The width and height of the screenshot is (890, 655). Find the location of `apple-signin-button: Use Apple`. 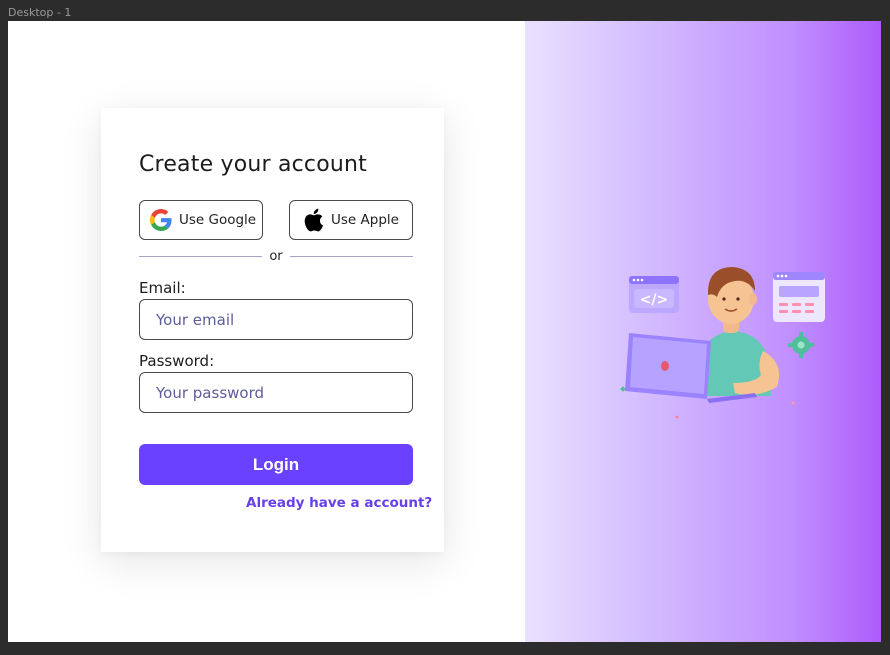

apple-signin-button: Use Apple is located at coordinates (351, 220).